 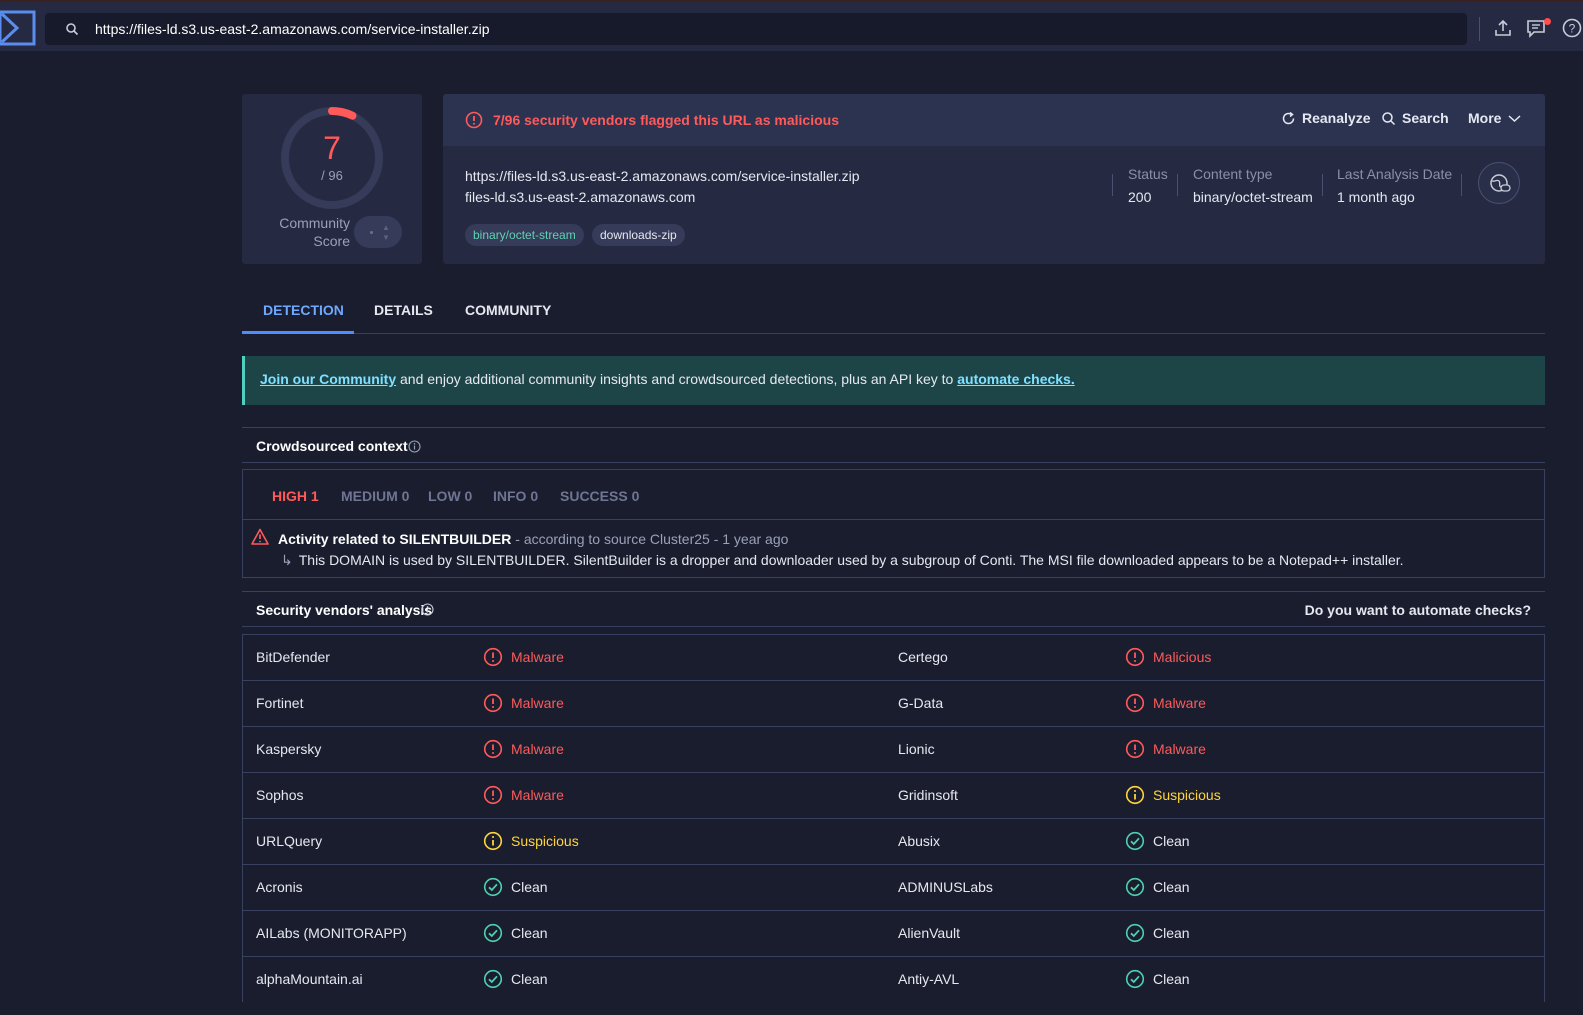 I want to click on severity-low-tab: LOW 0, so click(x=450, y=496).